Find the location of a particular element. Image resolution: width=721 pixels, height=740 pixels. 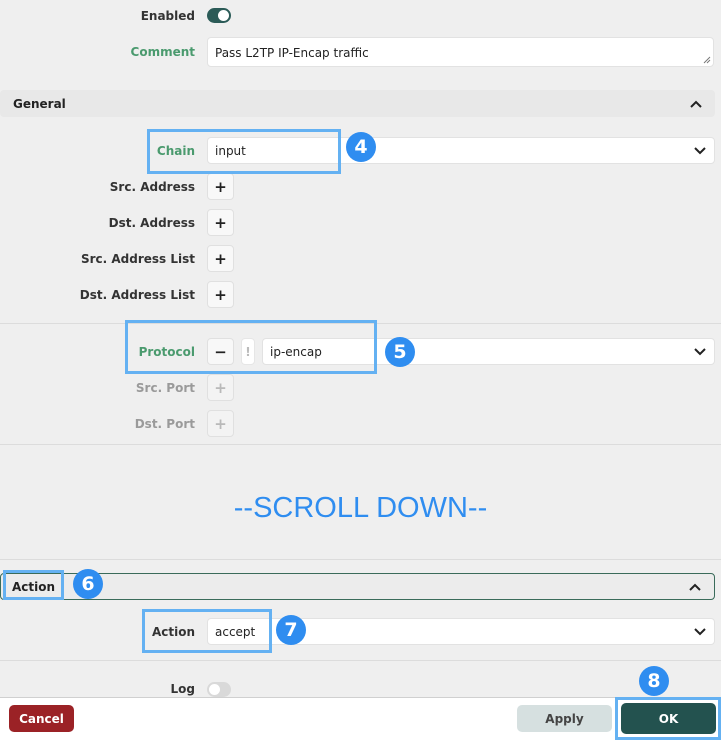

dst-address-label: Dst. Address is located at coordinates (151, 223).